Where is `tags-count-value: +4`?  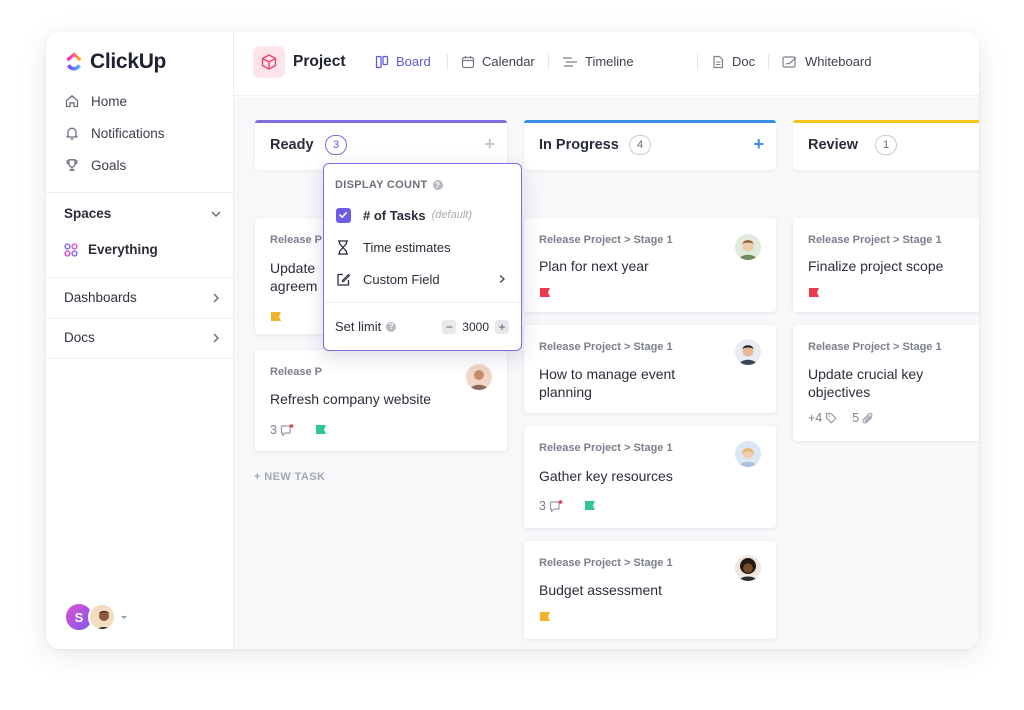
tags-count-value: +4 is located at coordinates (815, 418).